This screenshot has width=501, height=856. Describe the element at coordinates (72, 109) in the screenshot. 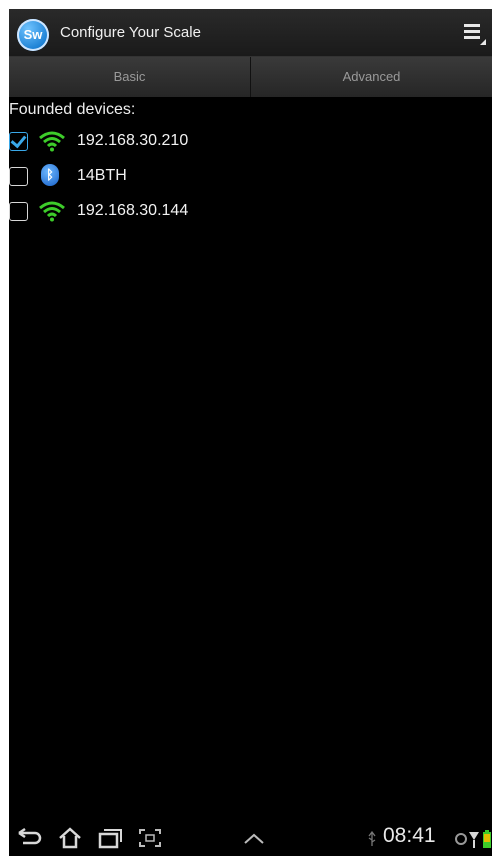

I see `devices-section-label: Founded devices:` at that location.